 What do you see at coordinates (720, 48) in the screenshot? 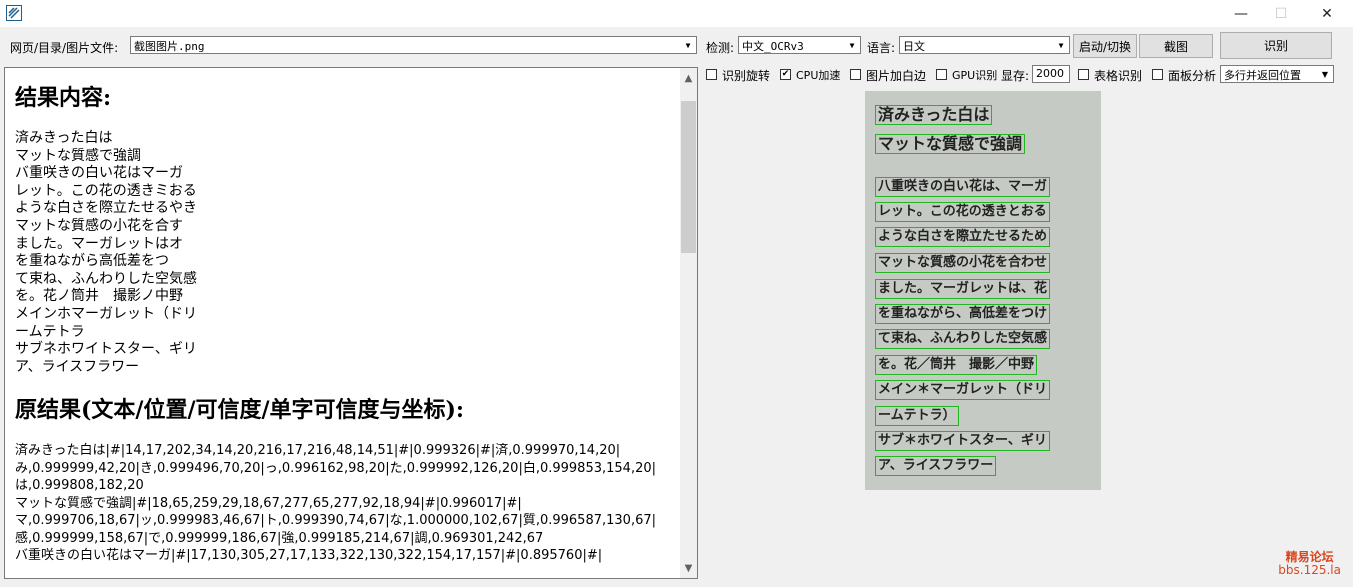
I see `detect-label: 检测:` at bounding box center [720, 48].